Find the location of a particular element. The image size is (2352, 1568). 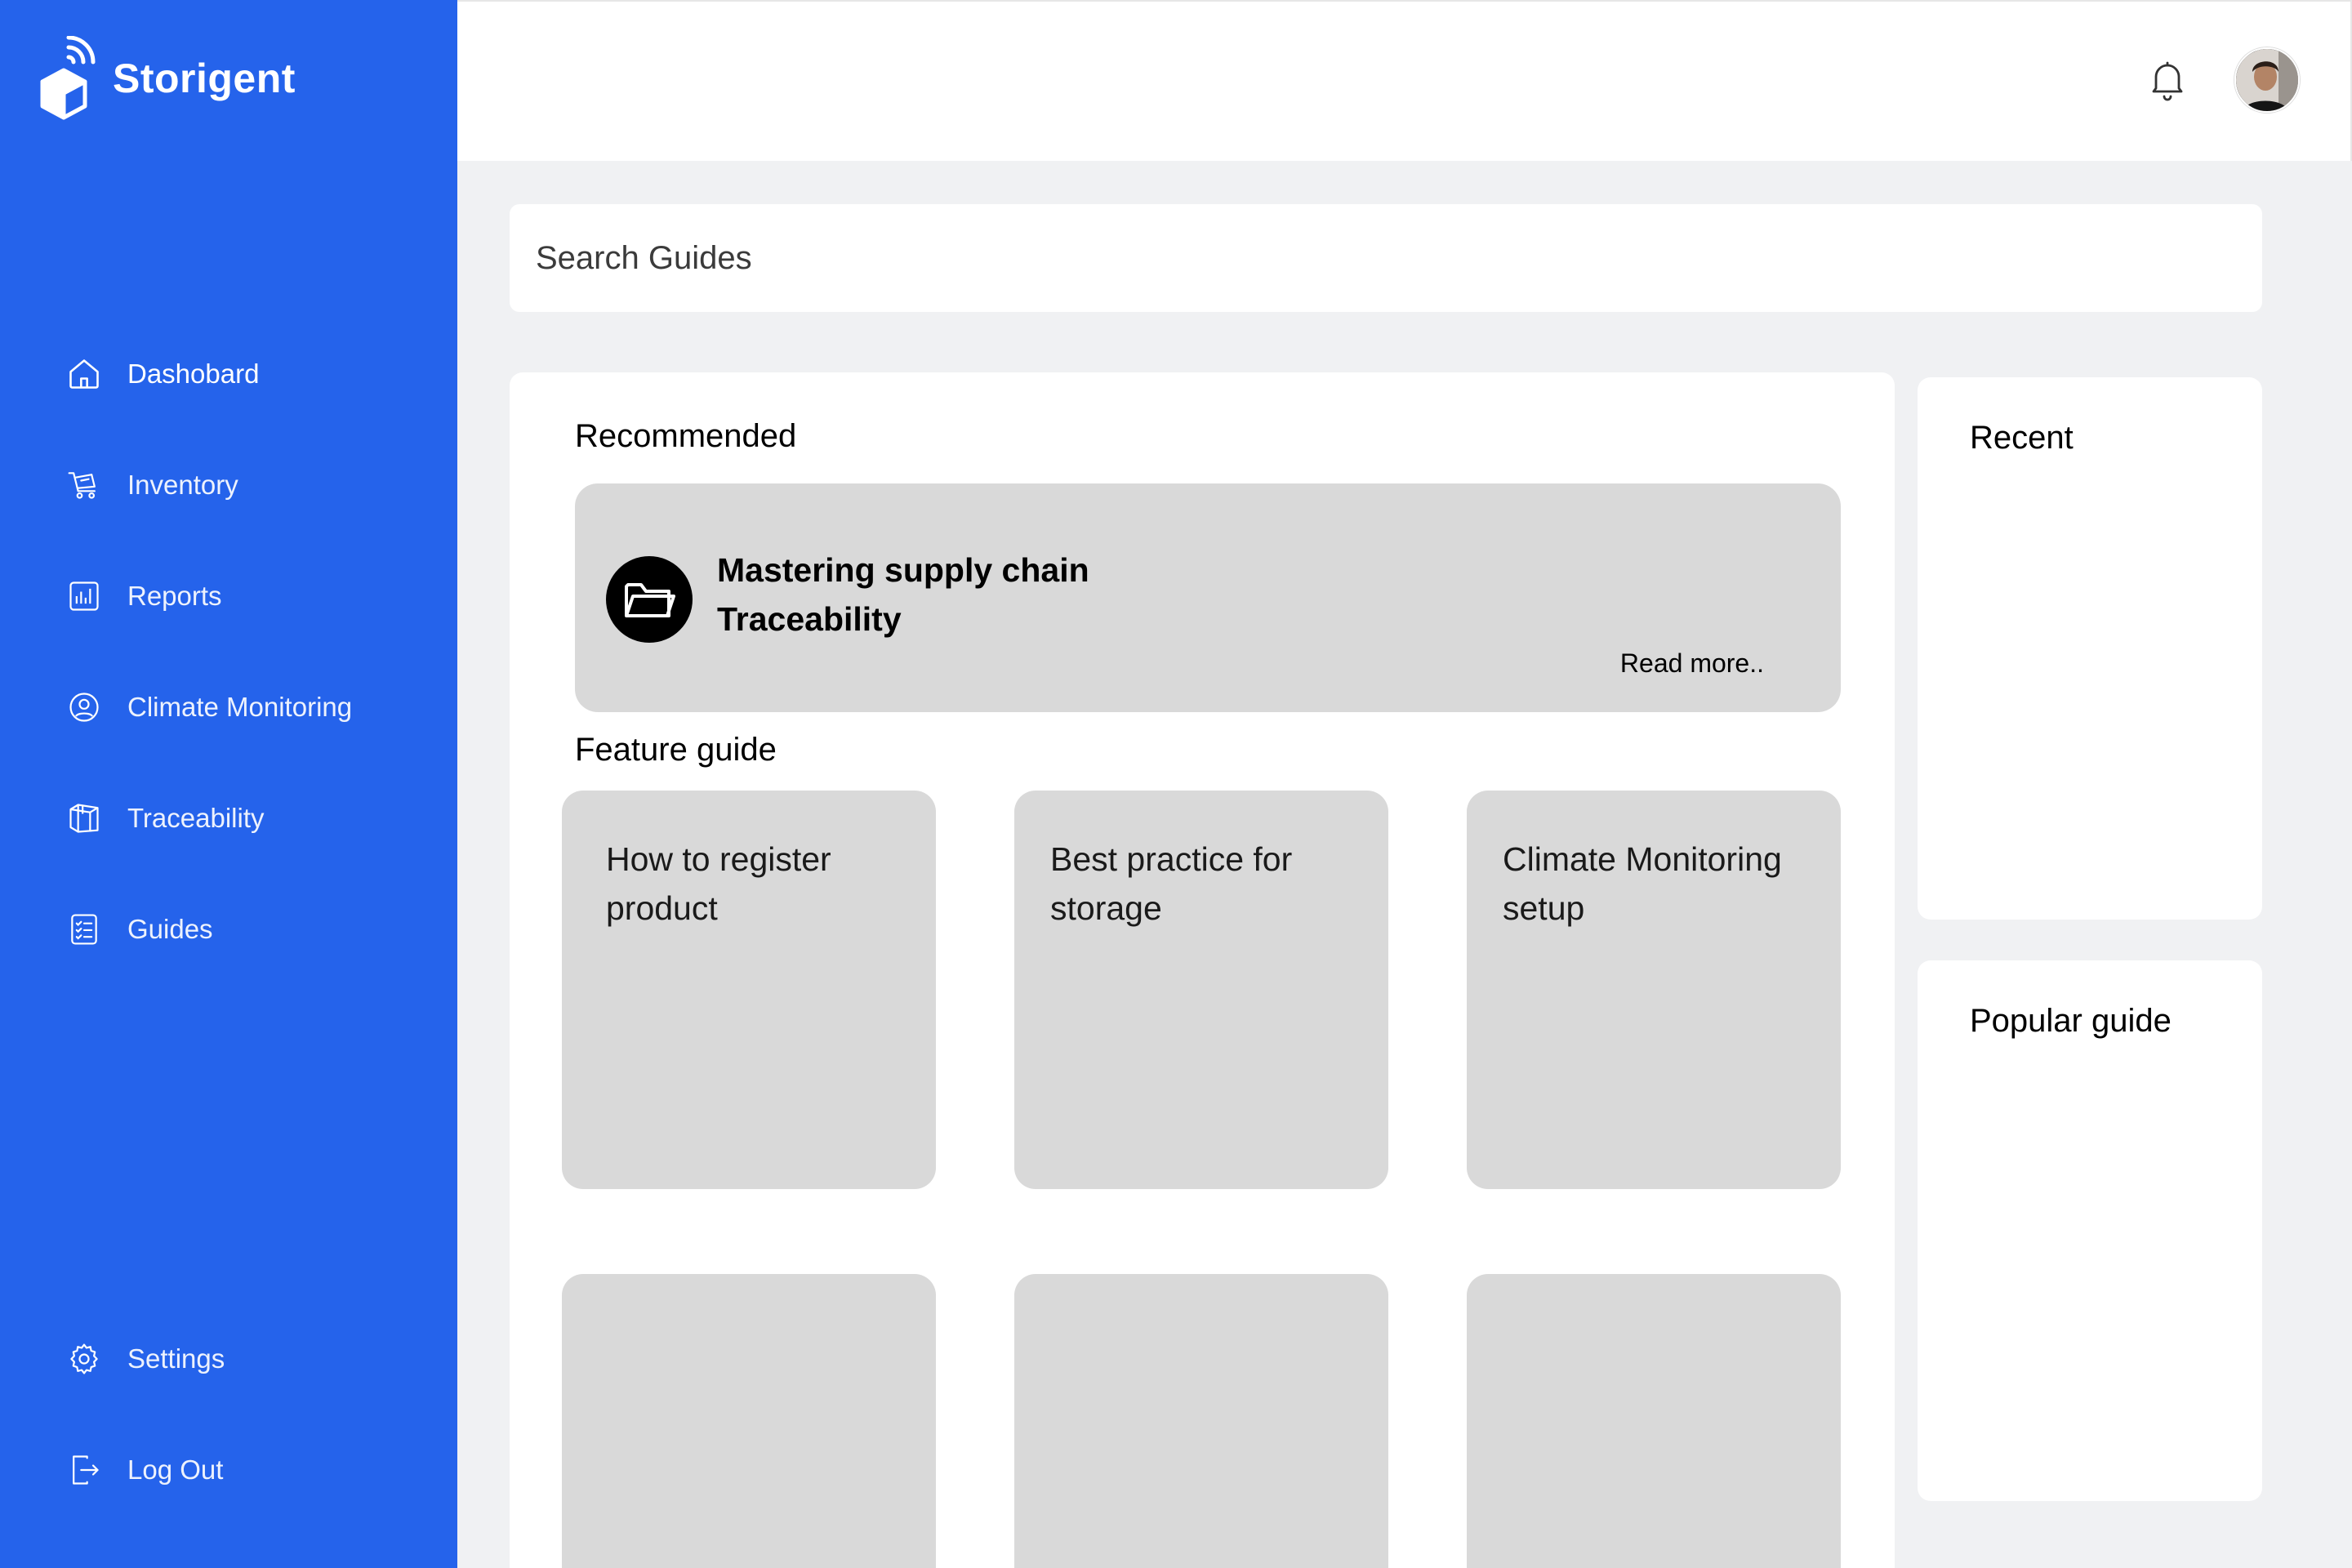

popular-guide-title: Popular guide is located at coordinates (2071, 1021).